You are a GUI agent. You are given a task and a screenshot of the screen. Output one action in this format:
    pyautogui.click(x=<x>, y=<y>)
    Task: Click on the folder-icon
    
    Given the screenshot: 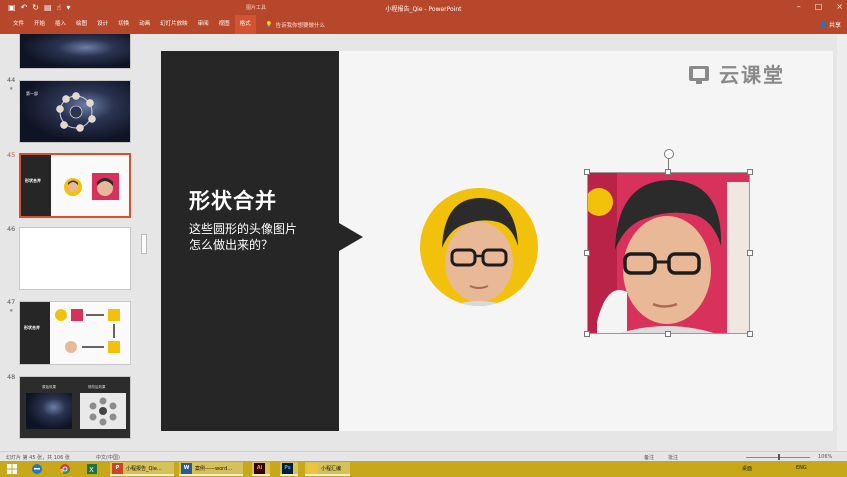 What is the action you would take?
    pyautogui.click(x=312, y=468)
    